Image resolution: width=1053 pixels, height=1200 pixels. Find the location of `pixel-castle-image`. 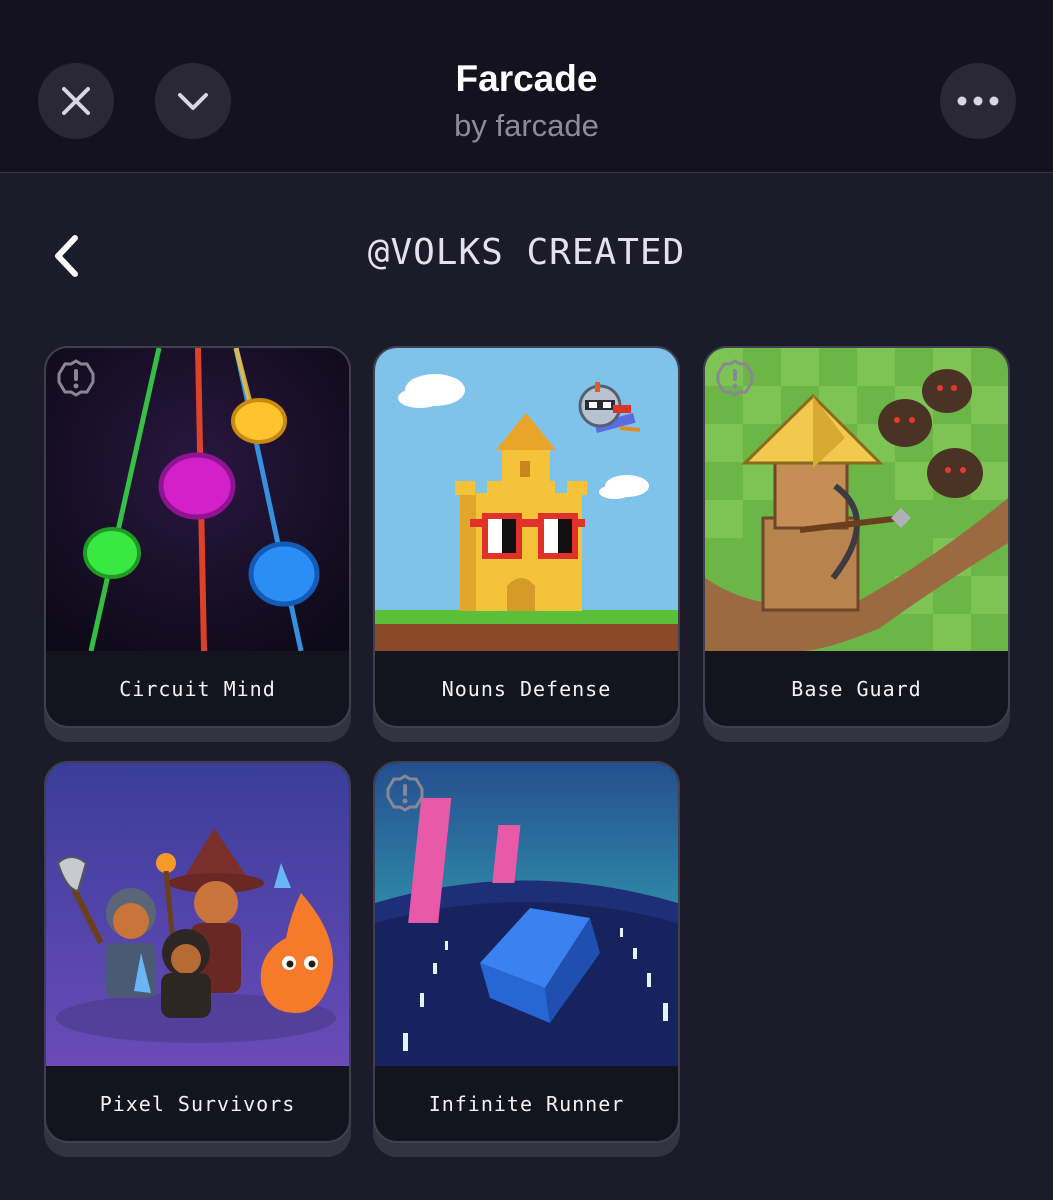

pixel-castle-image is located at coordinates (526, 499).